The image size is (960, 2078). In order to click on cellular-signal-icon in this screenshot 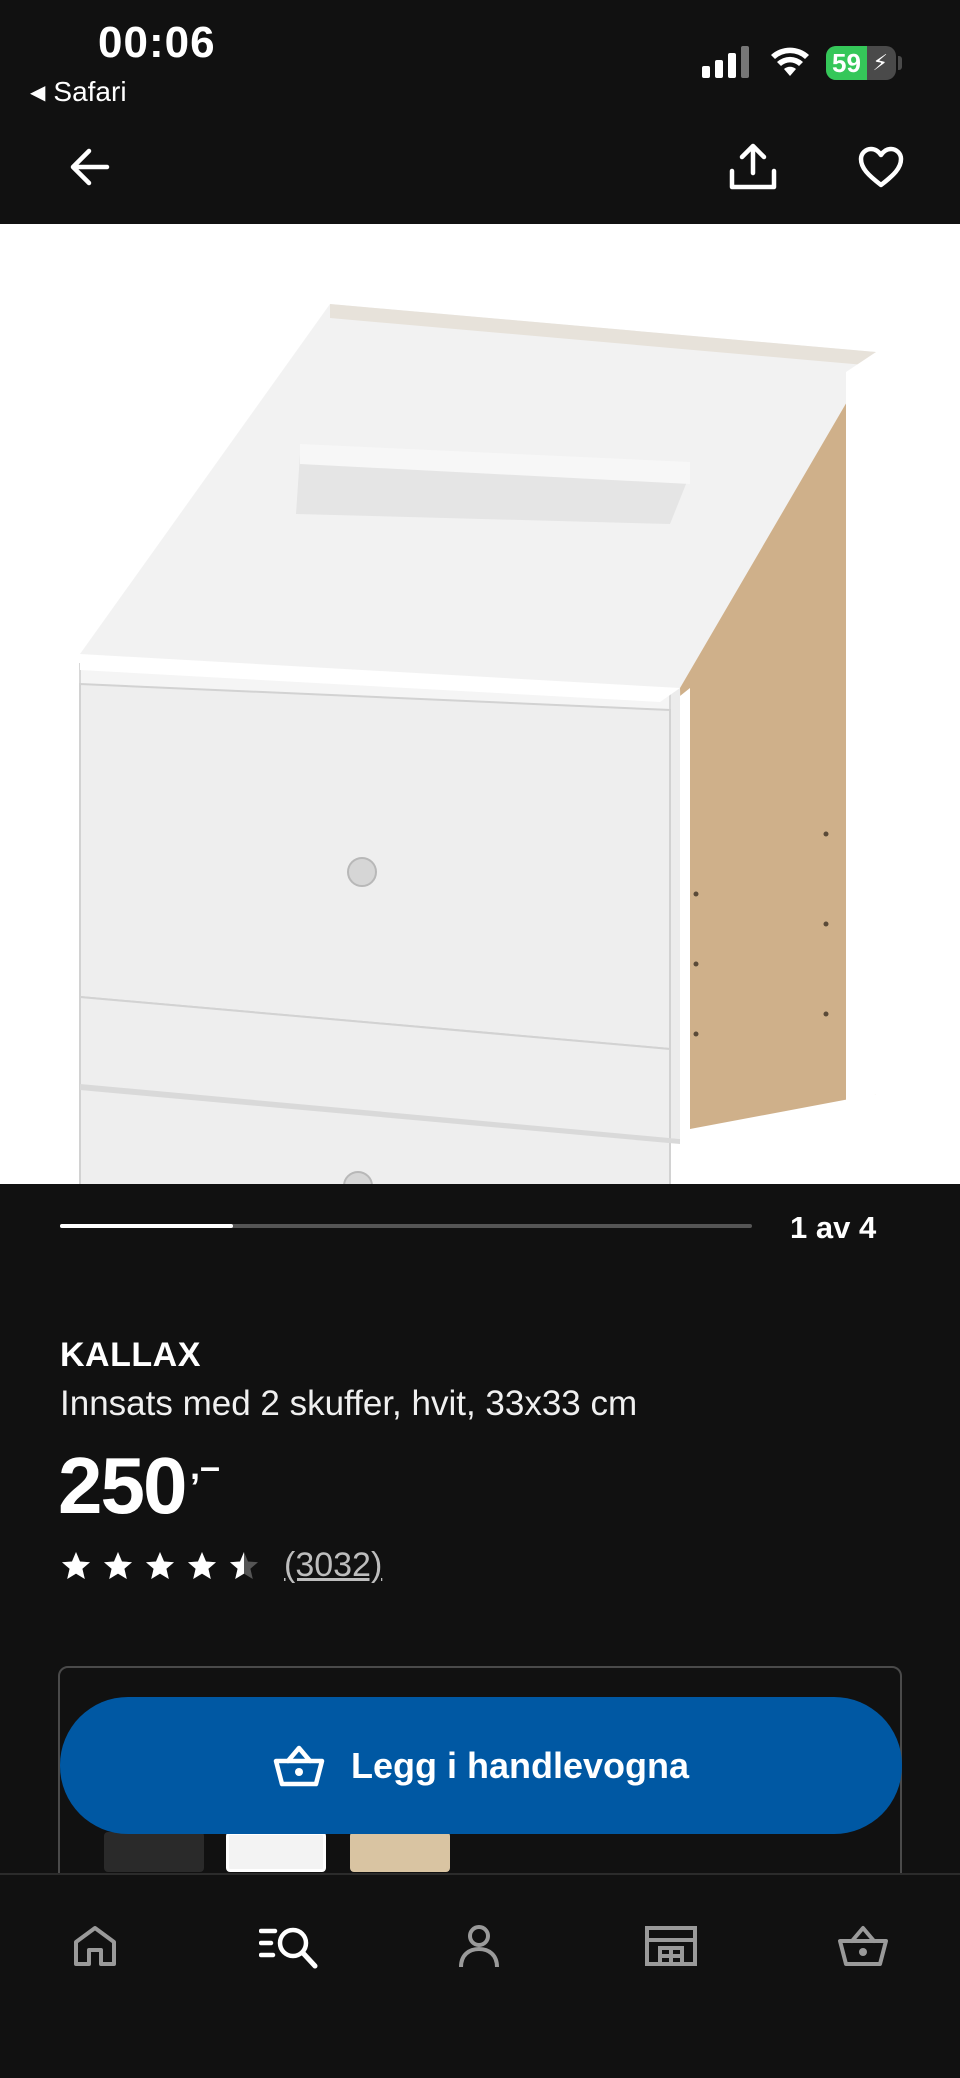, I will do `click(725, 62)`.